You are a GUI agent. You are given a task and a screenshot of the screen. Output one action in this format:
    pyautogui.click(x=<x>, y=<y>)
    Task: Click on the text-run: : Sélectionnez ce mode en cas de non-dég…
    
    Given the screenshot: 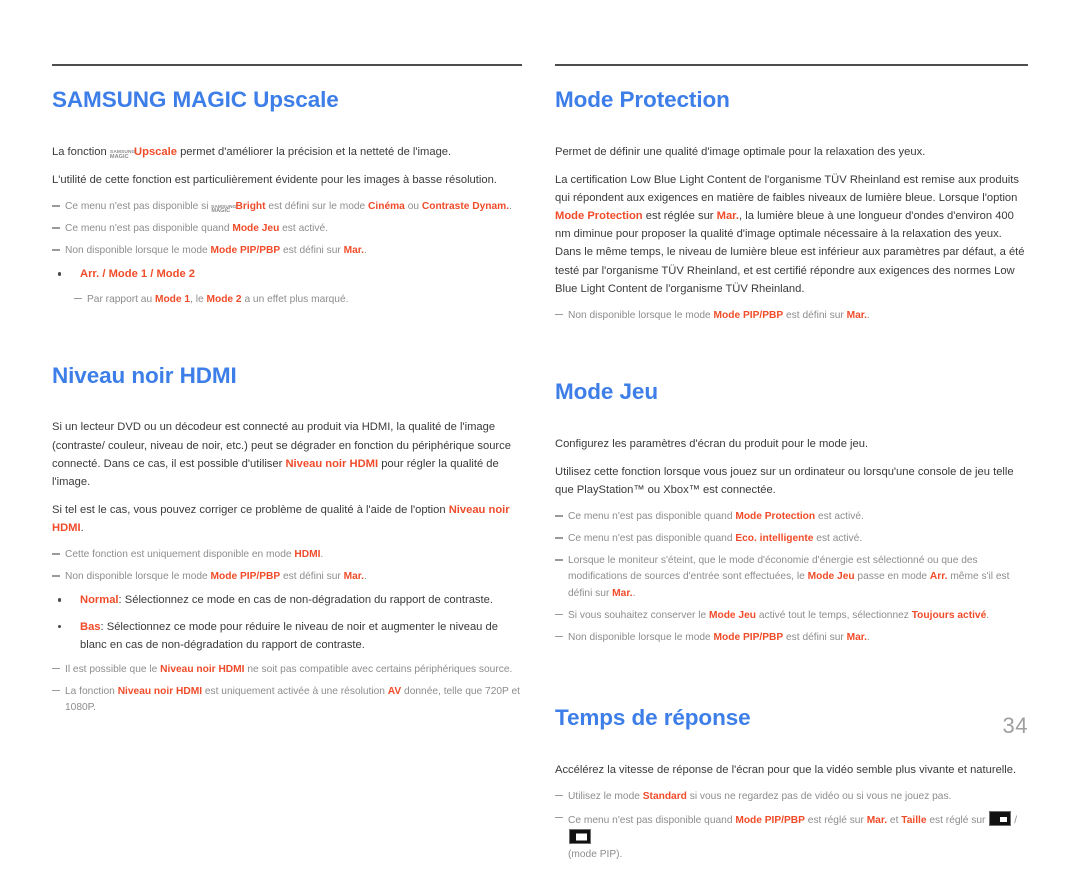 What is the action you would take?
    pyautogui.click(x=305, y=600)
    